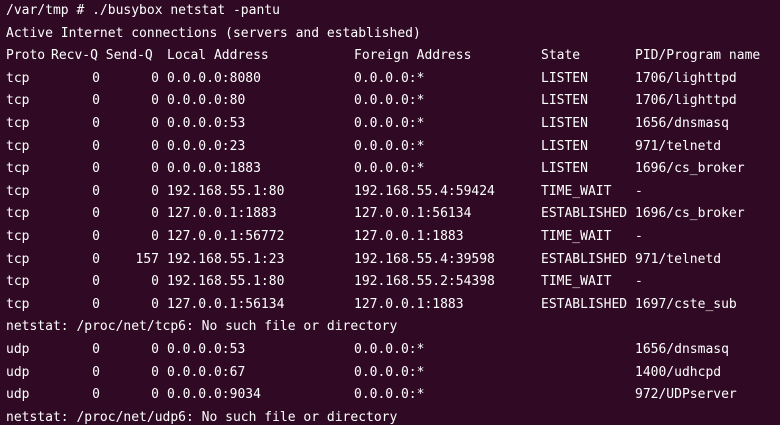  Describe the element at coordinates (424, 282) in the screenshot. I see `row-foreign-address: 192.168.55.2:54398` at that location.